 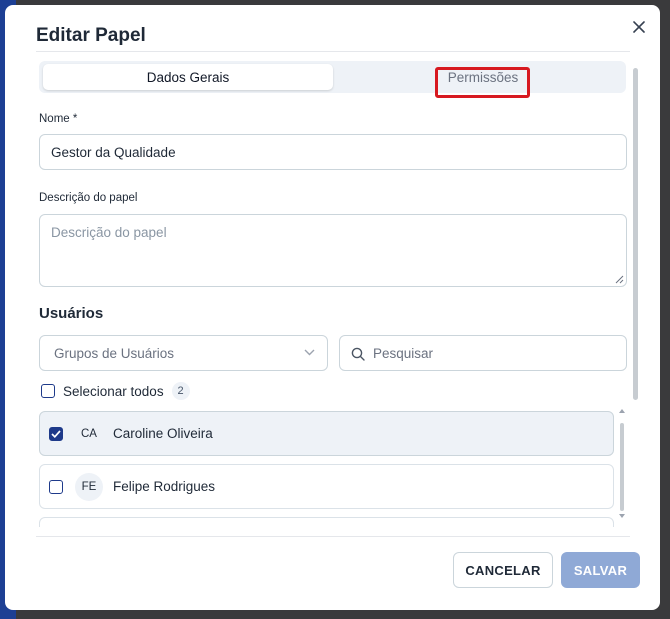 I want to click on select-all-row: Selecionar todos 2, so click(x=115, y=391).